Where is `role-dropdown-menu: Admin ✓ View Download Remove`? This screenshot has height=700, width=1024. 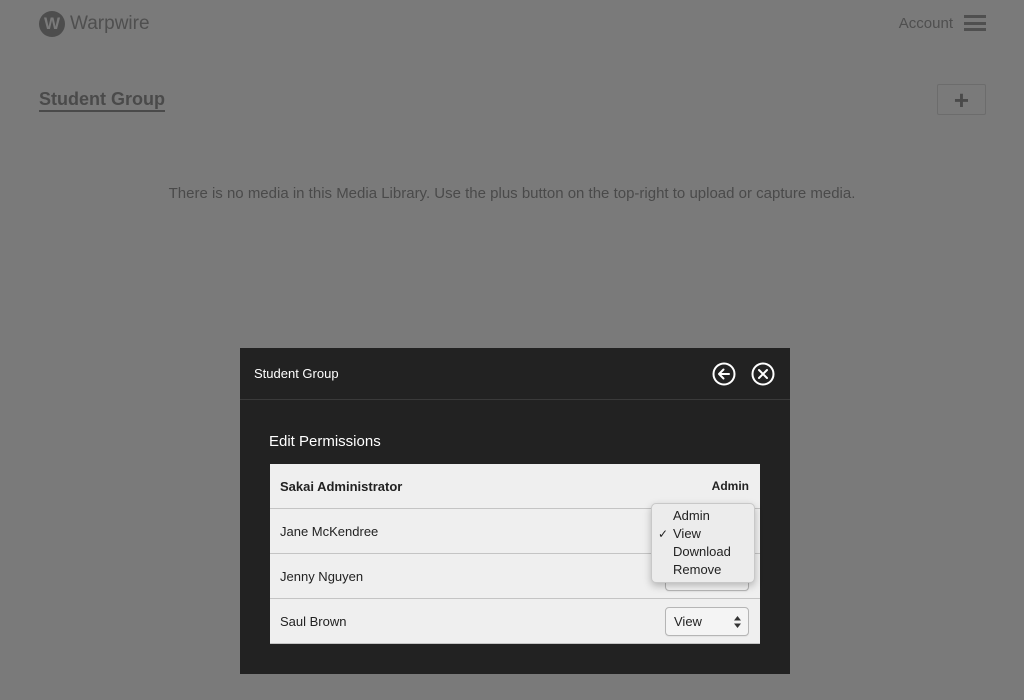 role-dropdown-menu: Admin ✓ View Download Remove is located at coordinates (703, 543).